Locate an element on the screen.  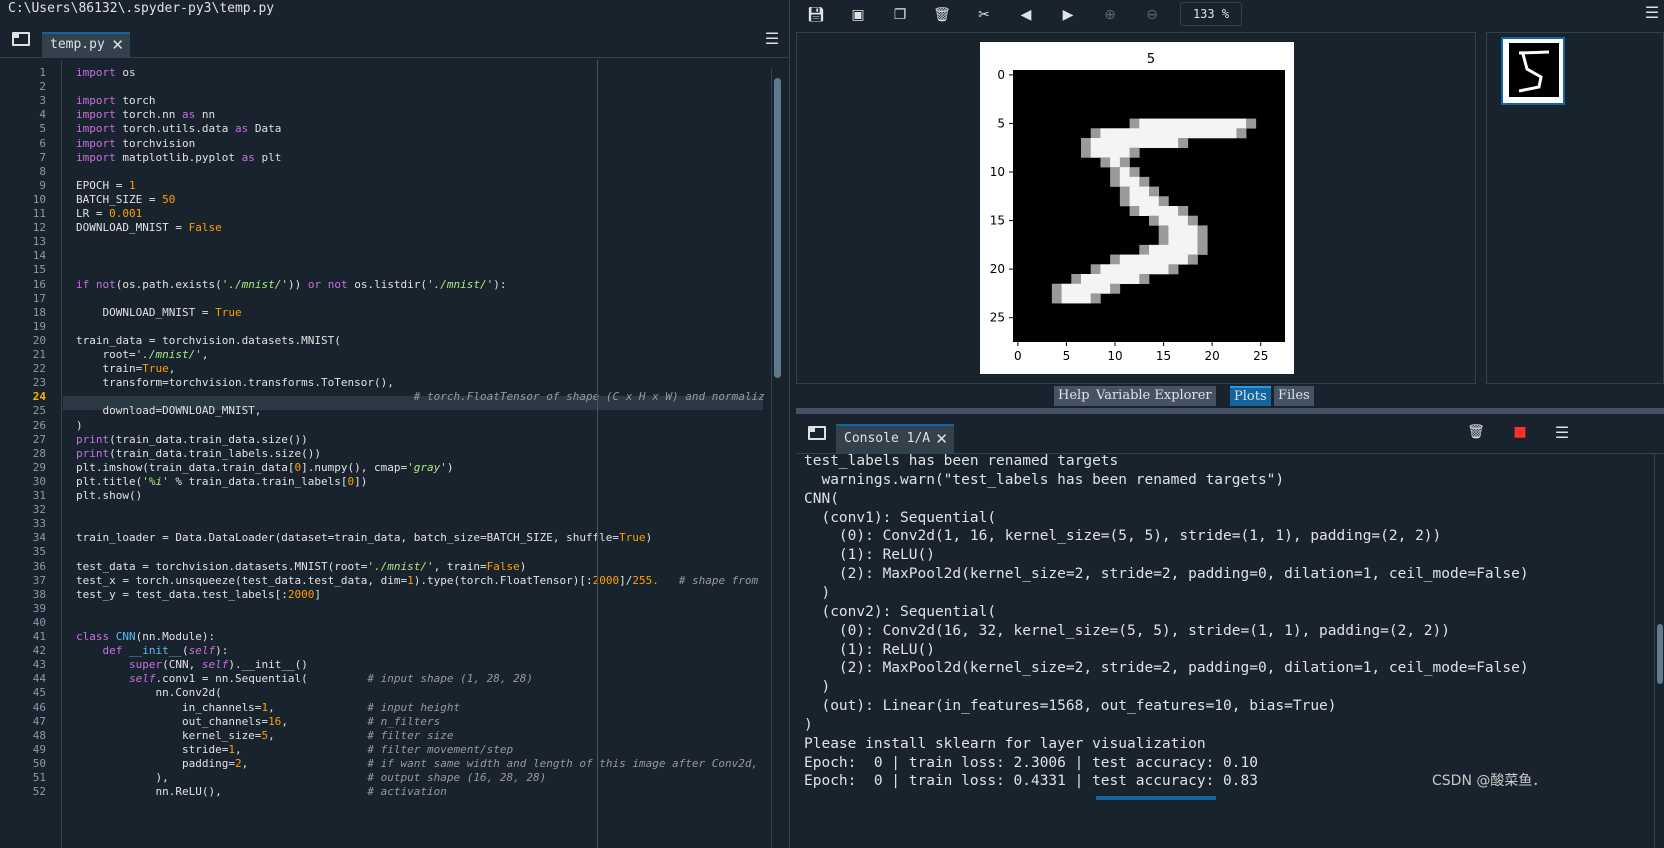
code-token: self is located at coordinates (142, 678).